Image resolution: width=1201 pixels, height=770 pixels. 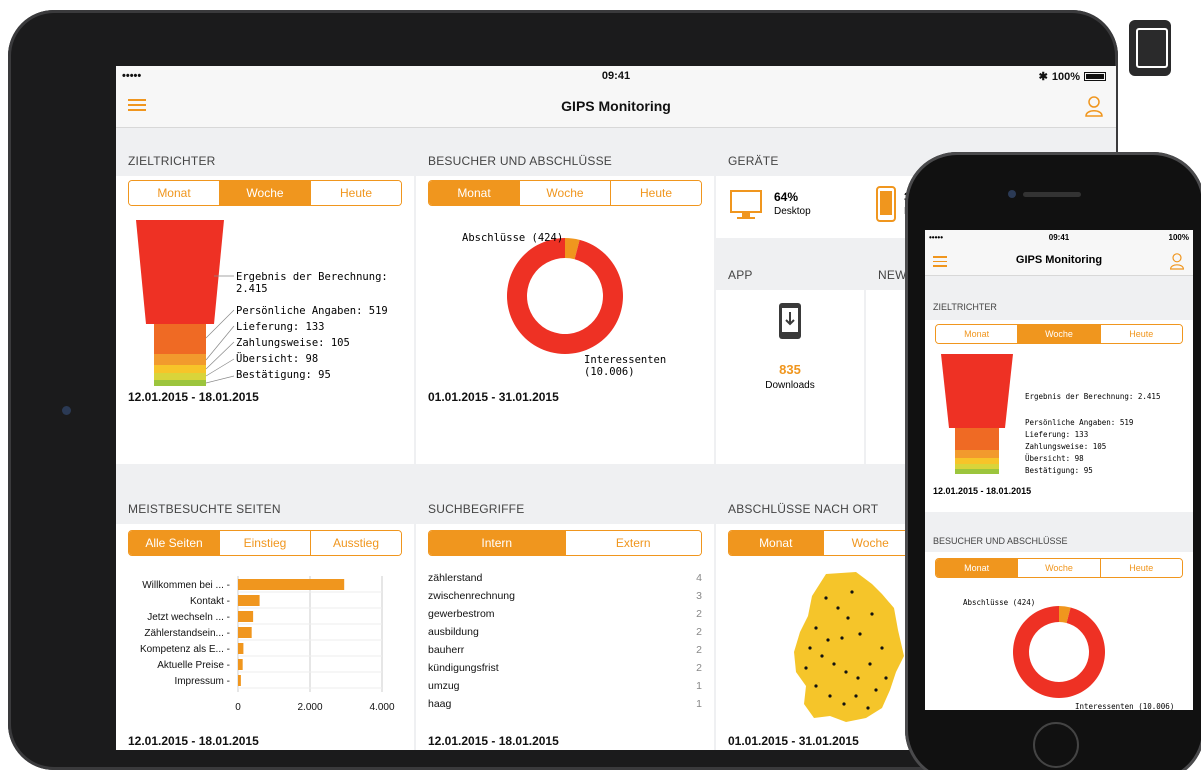 I want to click on tick-label: 4.000, so click(x=381, y=707).